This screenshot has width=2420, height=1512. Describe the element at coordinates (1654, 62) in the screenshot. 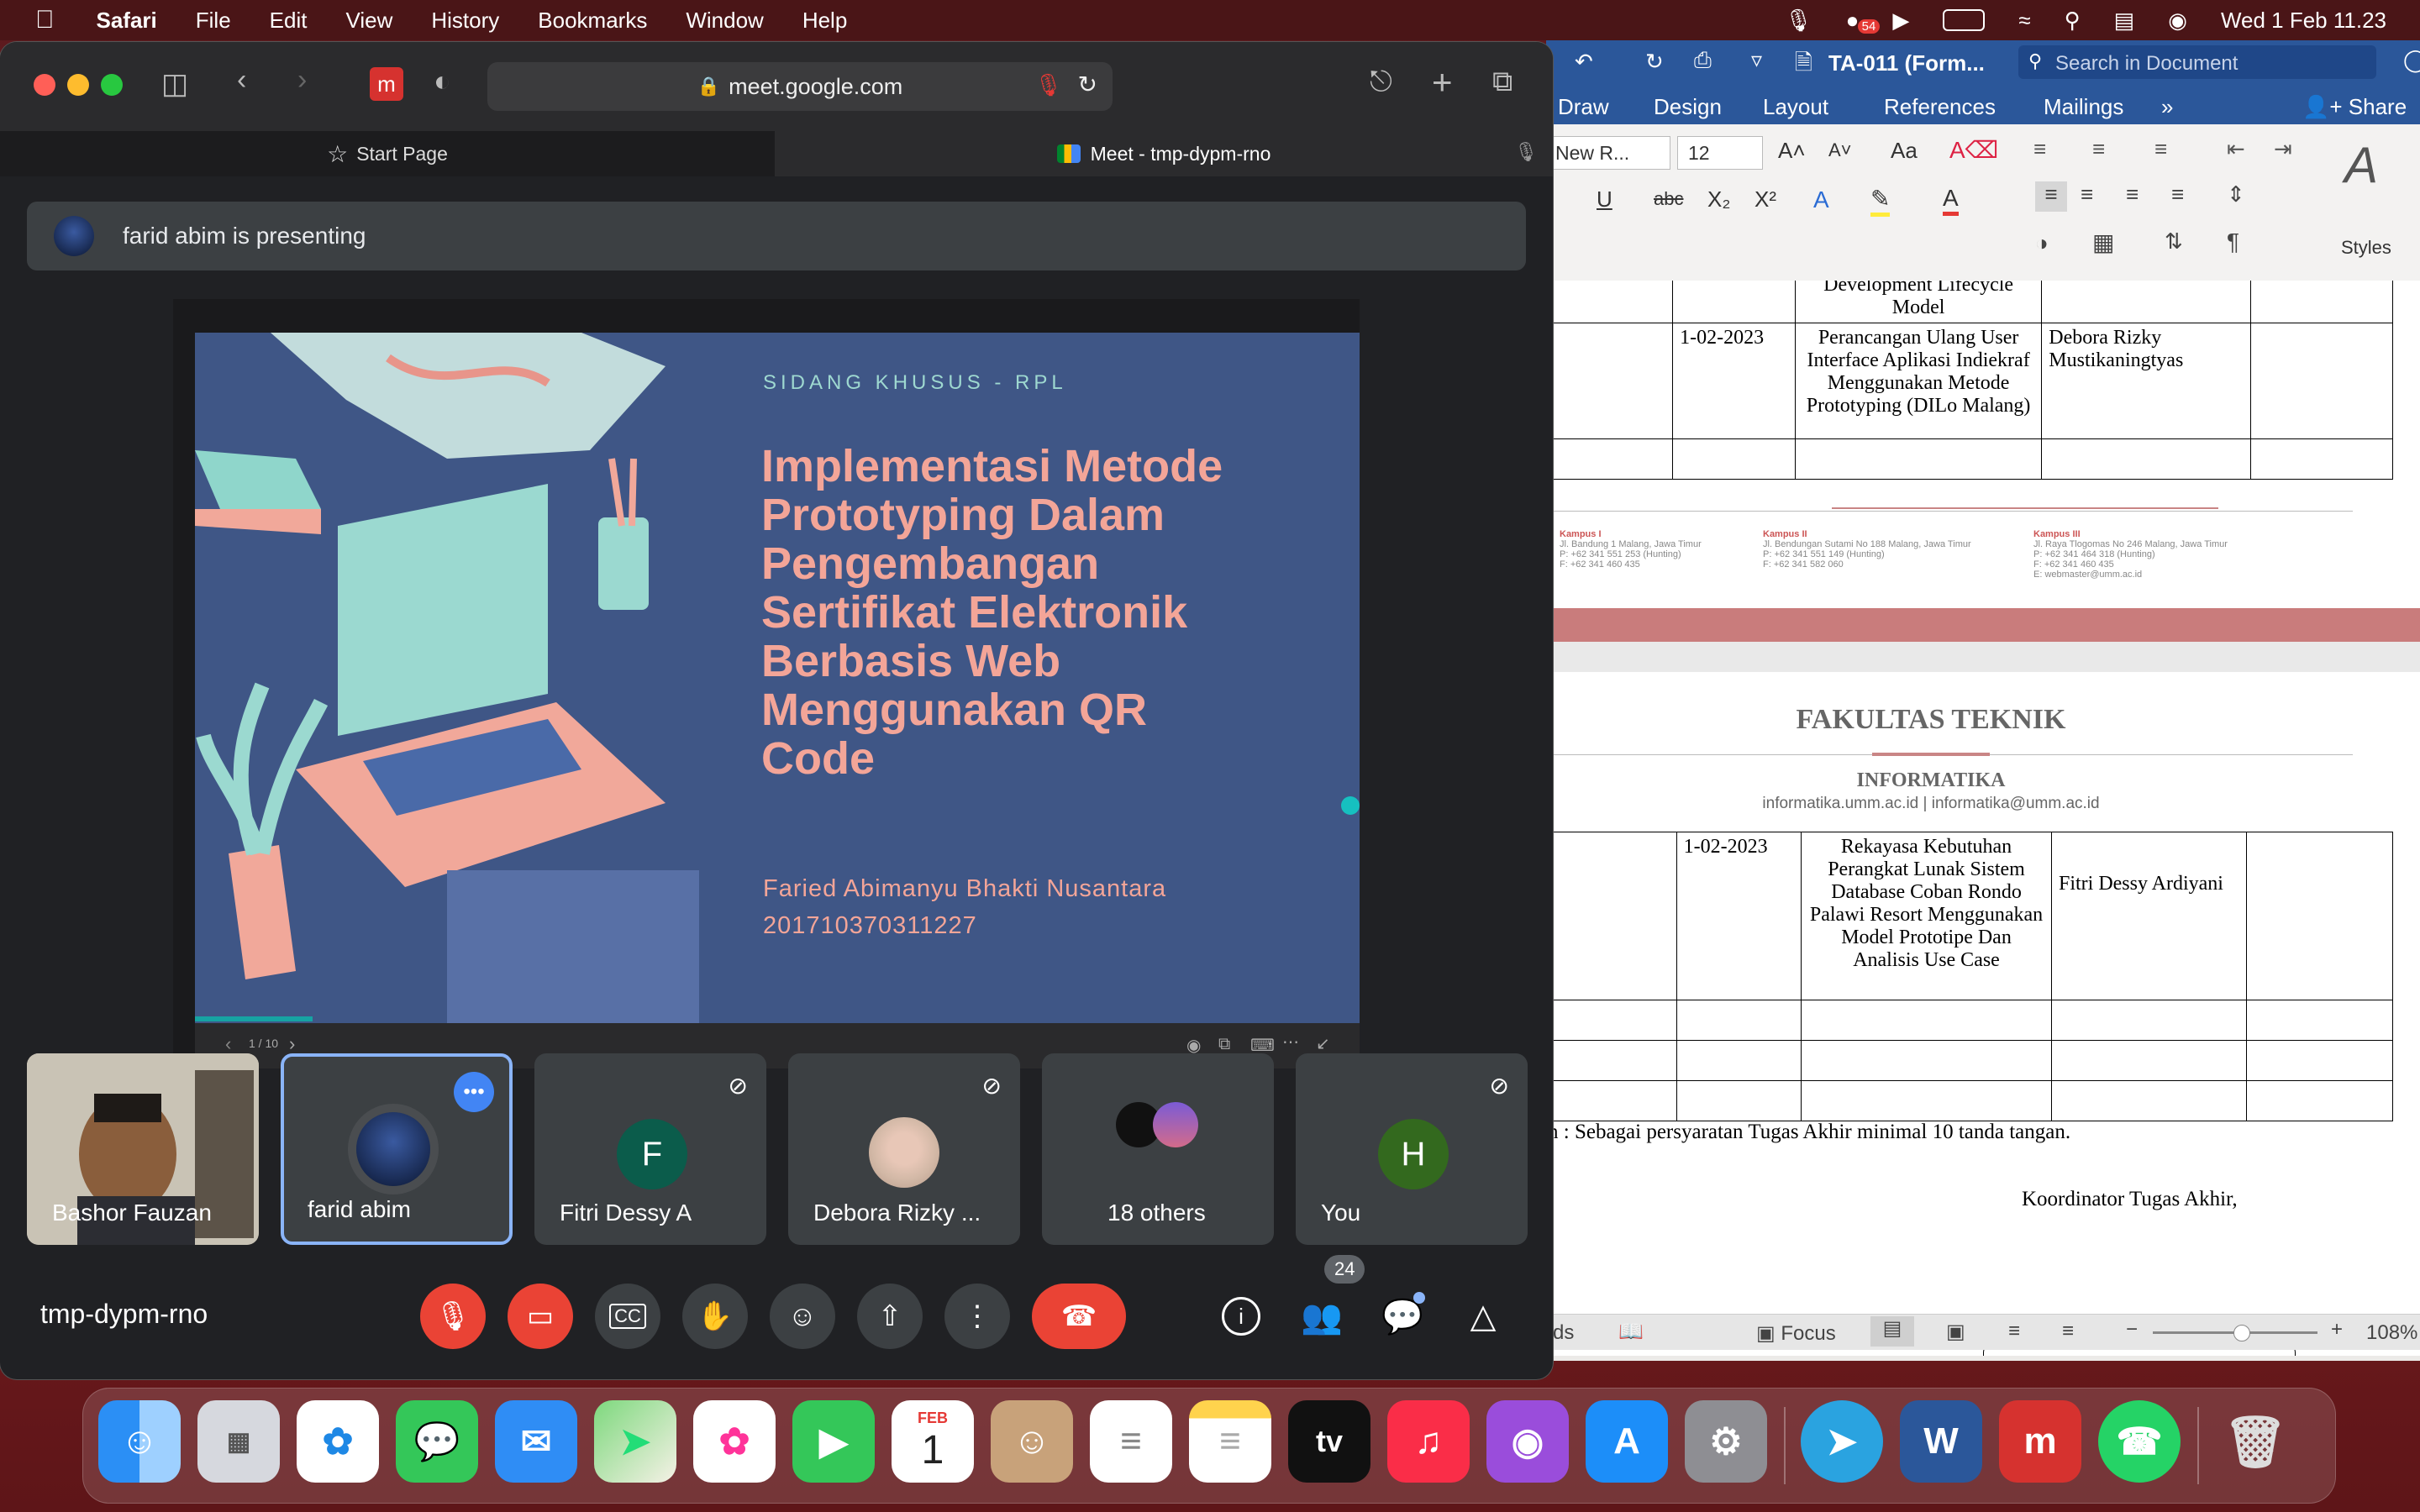

I see `redo-icon: ↻` at that location.